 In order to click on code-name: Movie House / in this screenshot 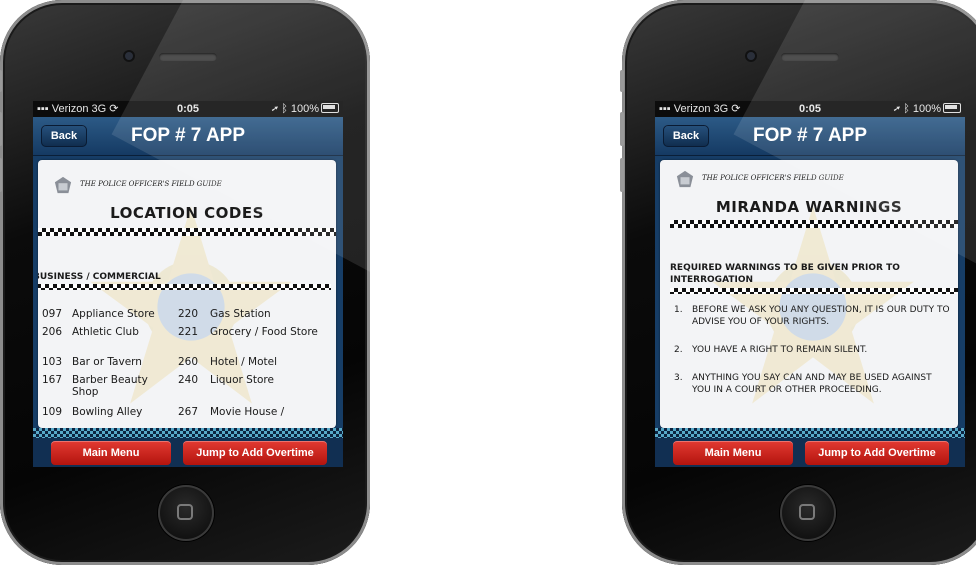, I will do `click(247, 412)`.